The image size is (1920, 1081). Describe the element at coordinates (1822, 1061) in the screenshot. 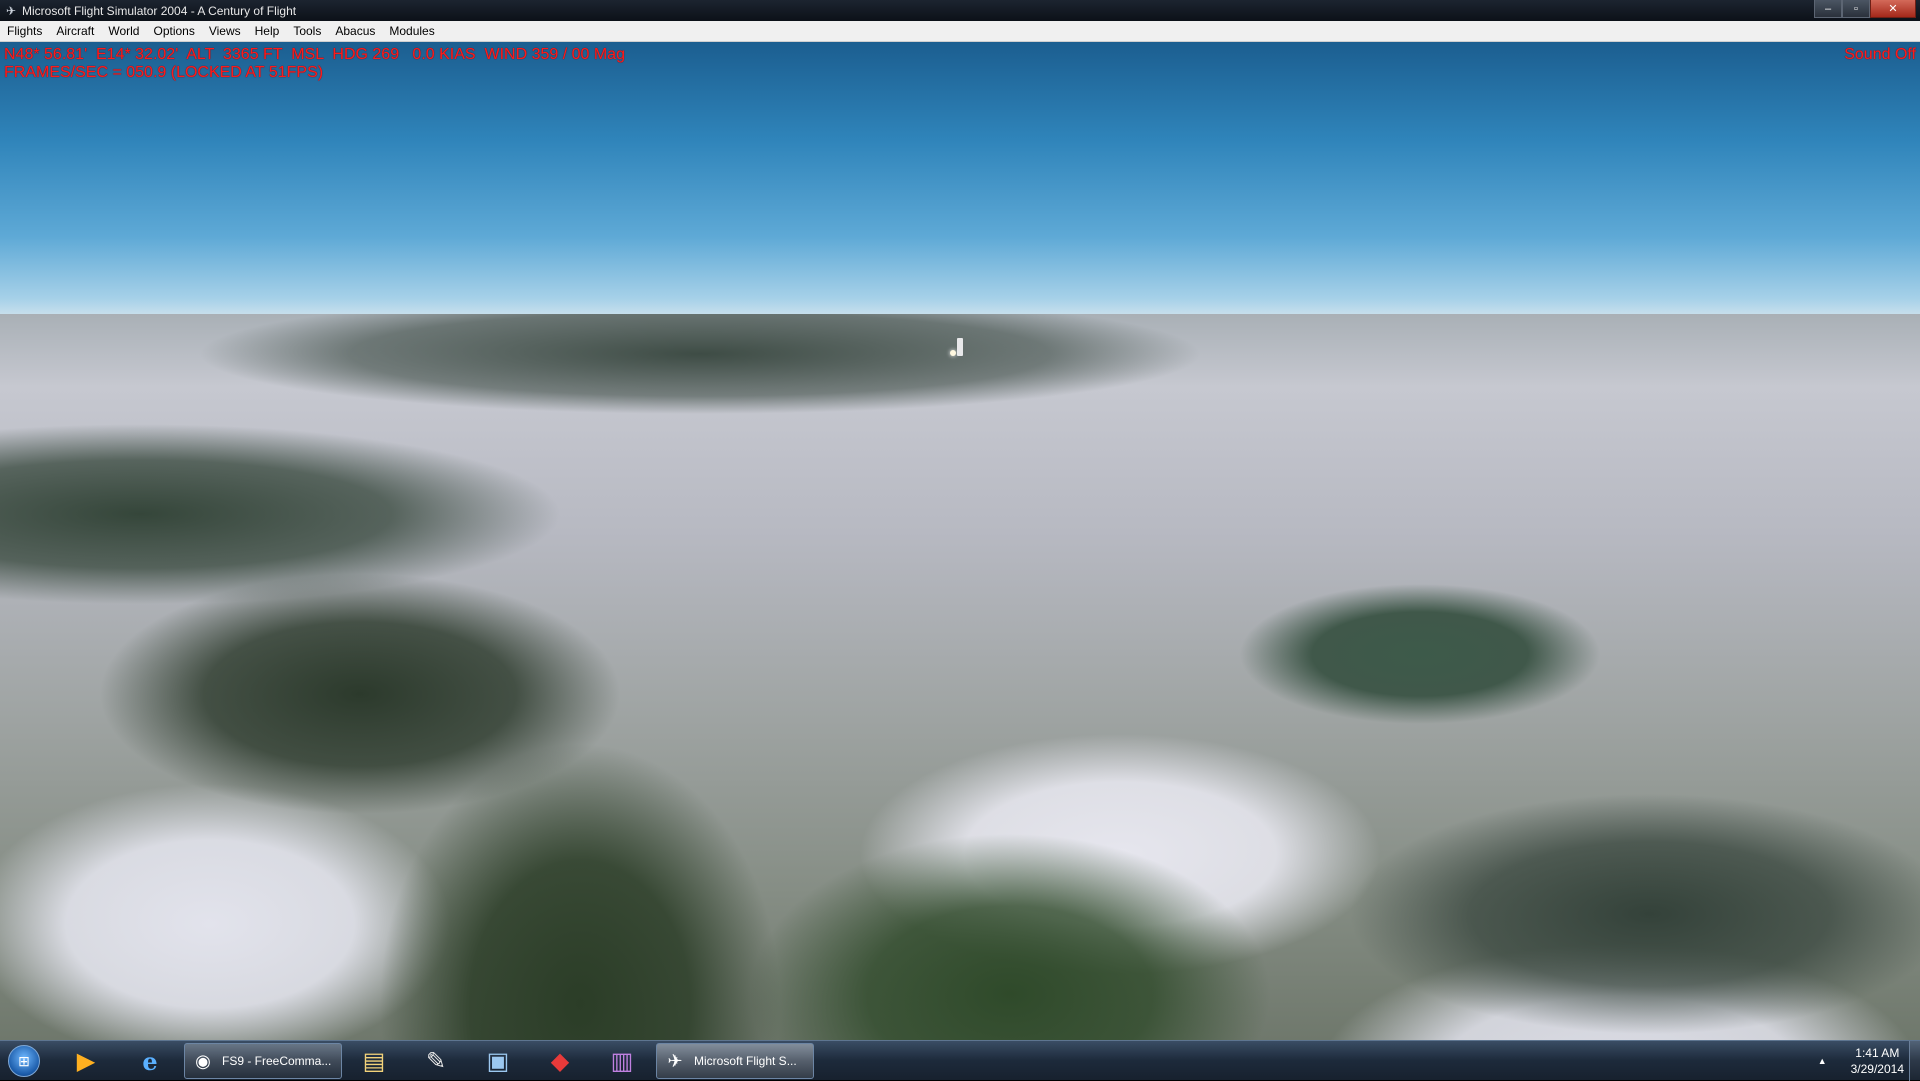

I see `show-hidden-icons-button: ▲` at that location.